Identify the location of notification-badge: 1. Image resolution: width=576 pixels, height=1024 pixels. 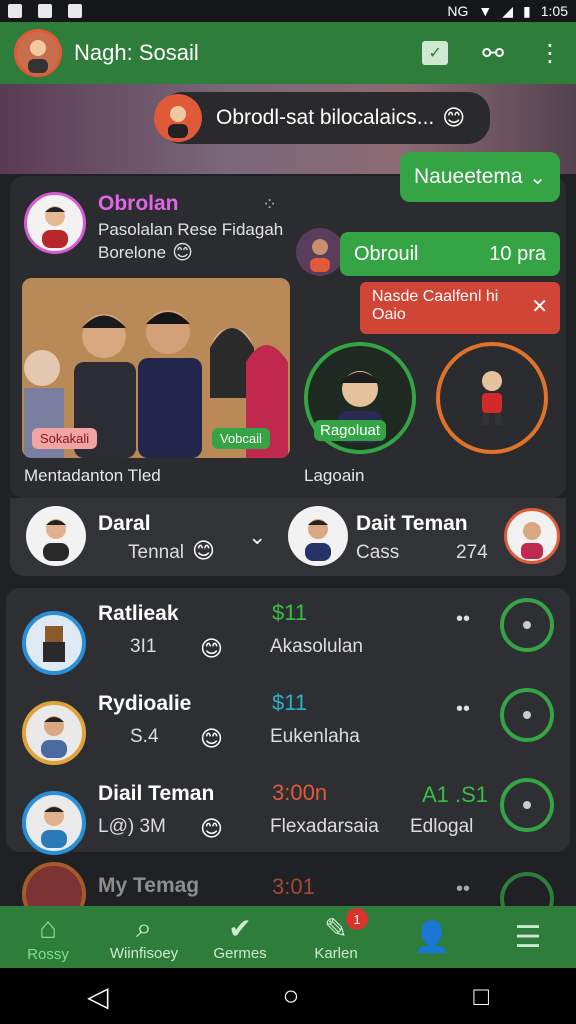
(357, 919).